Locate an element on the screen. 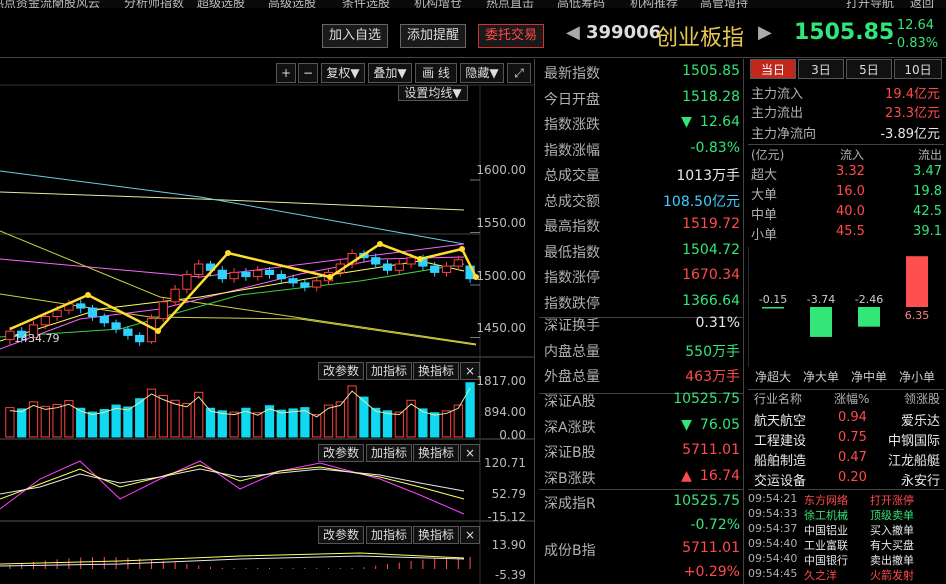 This screenshot has height=584, width=946. industry-lead: 永安行 is located at coordinates (920, 479).